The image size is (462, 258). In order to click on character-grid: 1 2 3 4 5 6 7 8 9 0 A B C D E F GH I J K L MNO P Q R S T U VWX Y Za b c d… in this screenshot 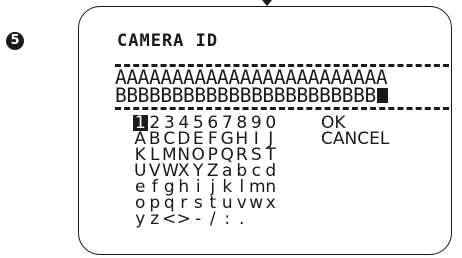, I will do `click(206, 171)`.